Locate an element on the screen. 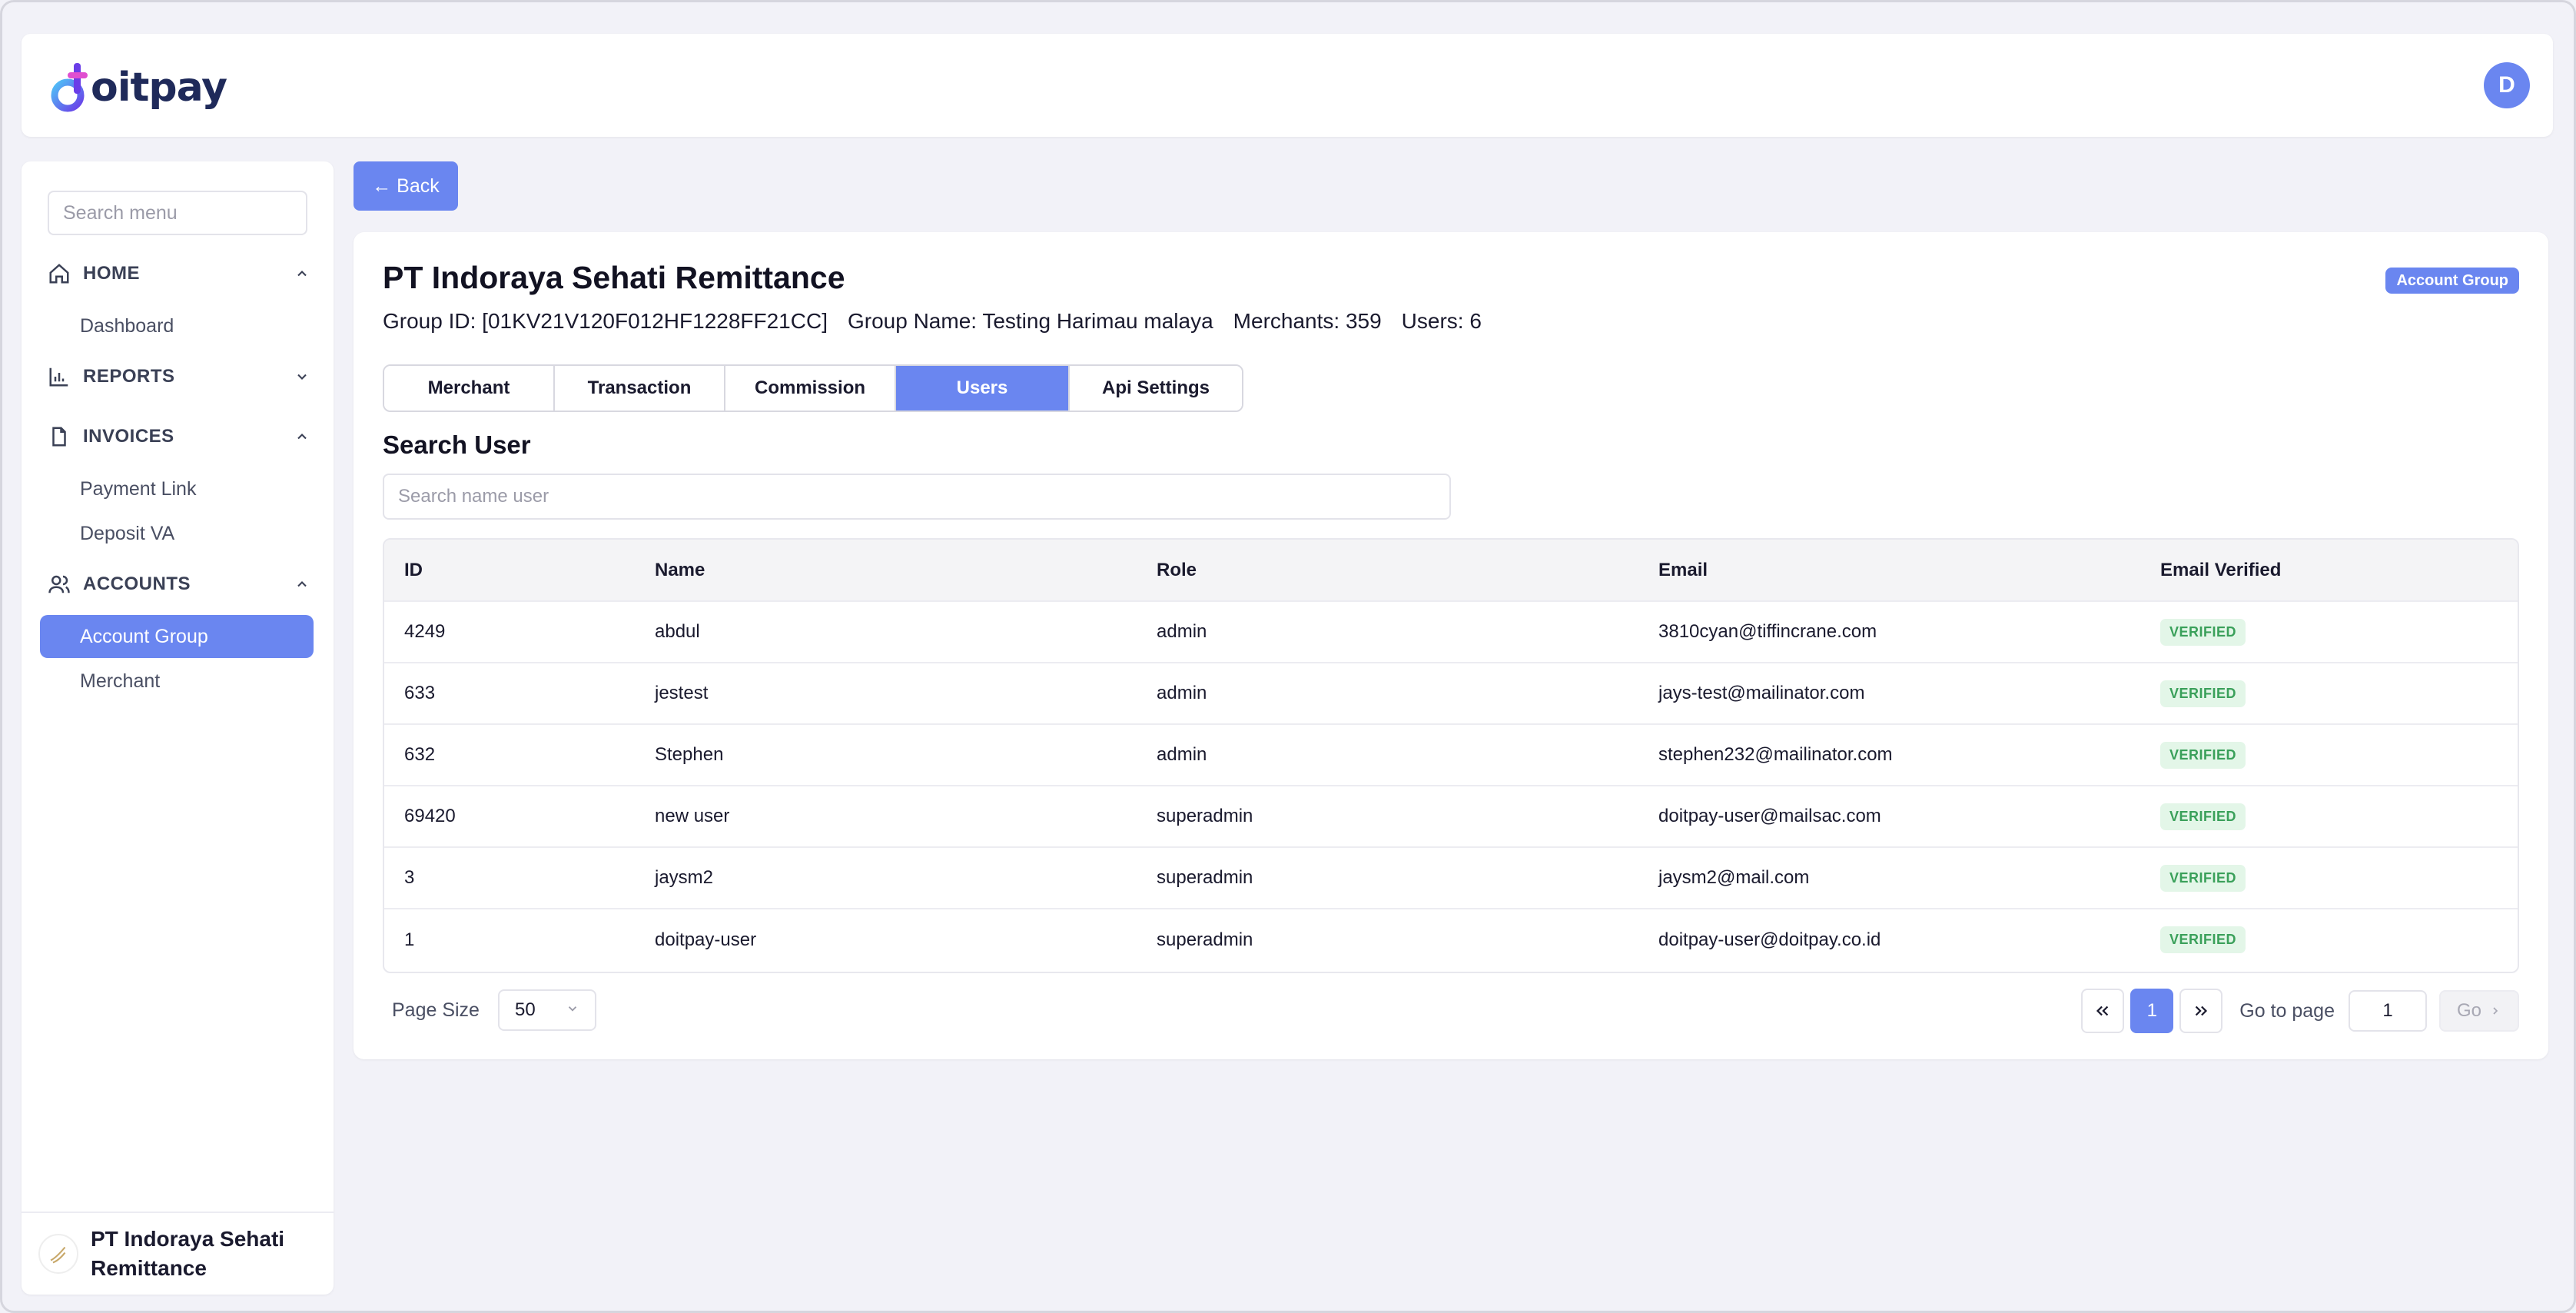 The image size is (2576, 1313). sidebar-item-deposit-va: Deposit VA is located at coordinates (177, 533).